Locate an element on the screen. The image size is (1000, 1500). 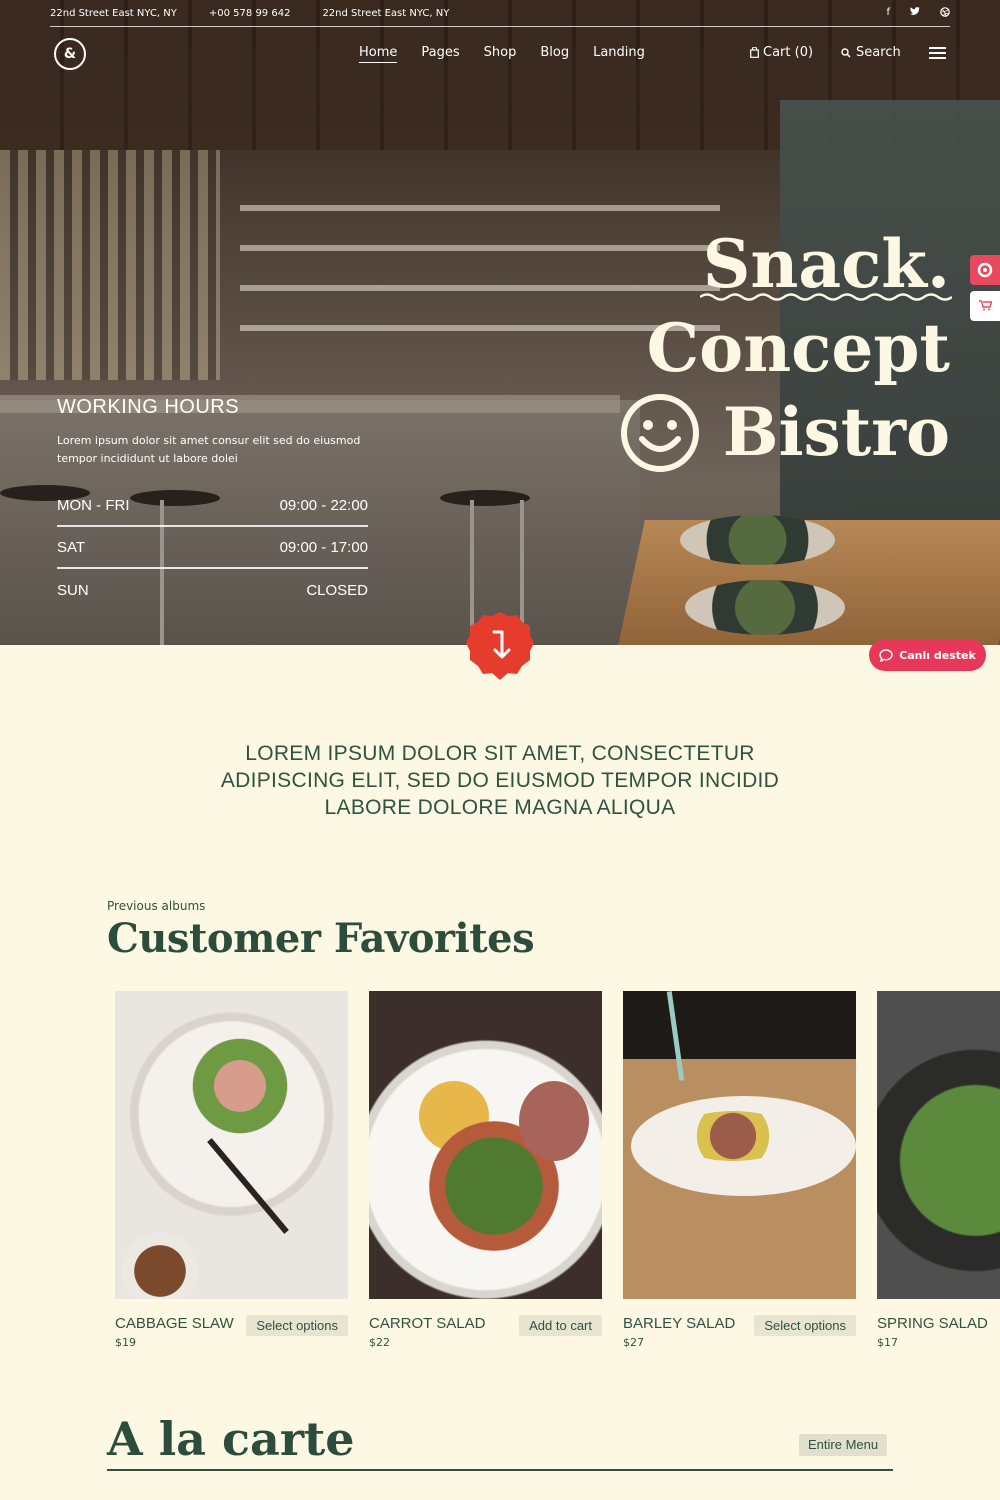
phone-link: +00 578 99 642 is located at coordinates (250, 13).